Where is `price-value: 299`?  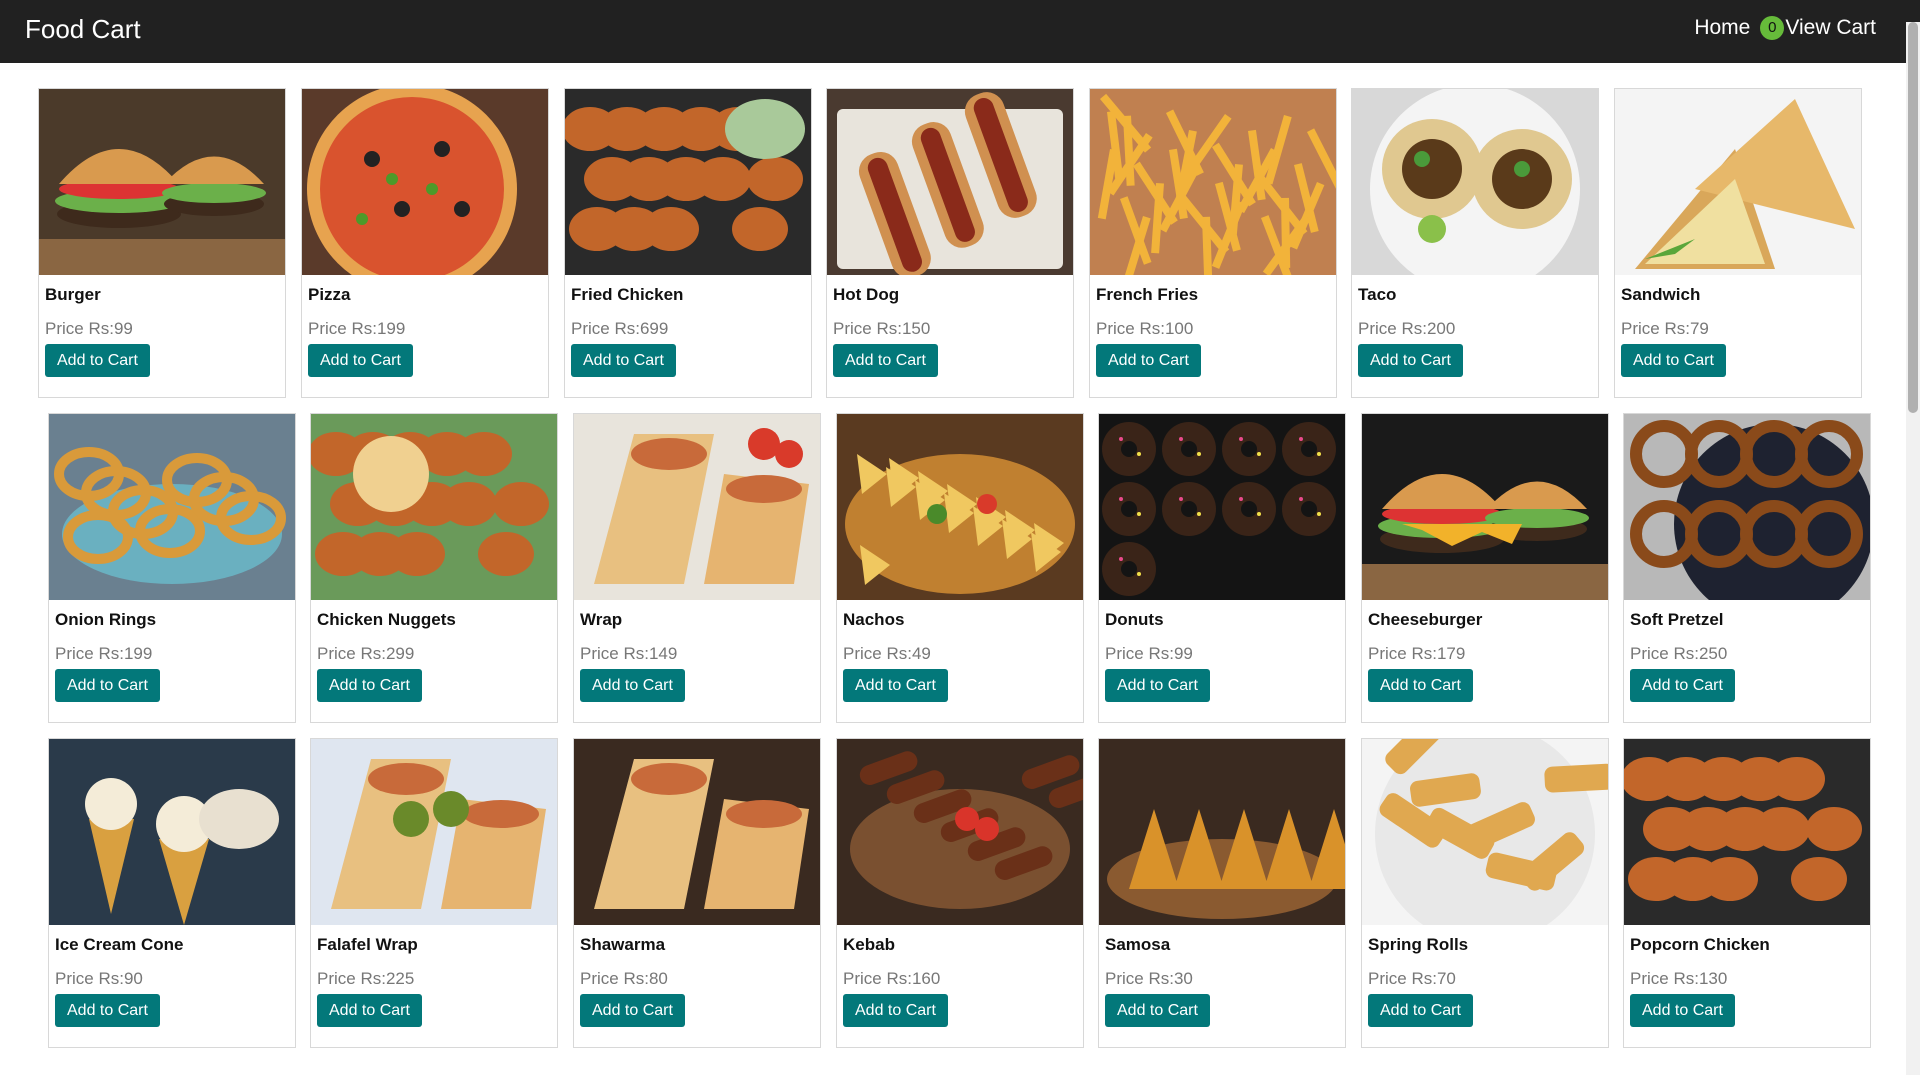 price-value: 299 is located at coordinates (400, 653).